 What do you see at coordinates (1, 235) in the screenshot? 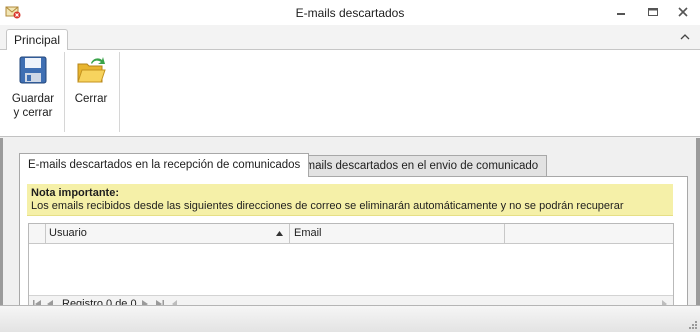
I see `window-frame-left` at bounding box center [1, 235].